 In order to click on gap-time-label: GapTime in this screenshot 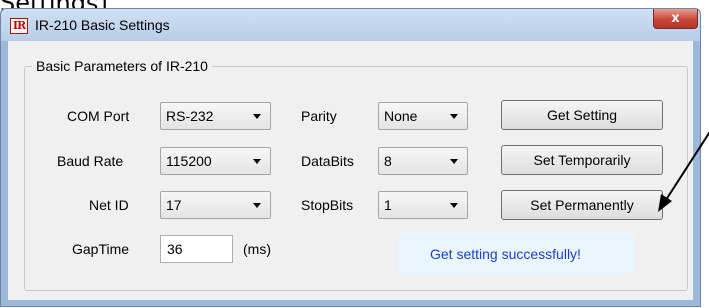, I will do `click(101, 249)`.